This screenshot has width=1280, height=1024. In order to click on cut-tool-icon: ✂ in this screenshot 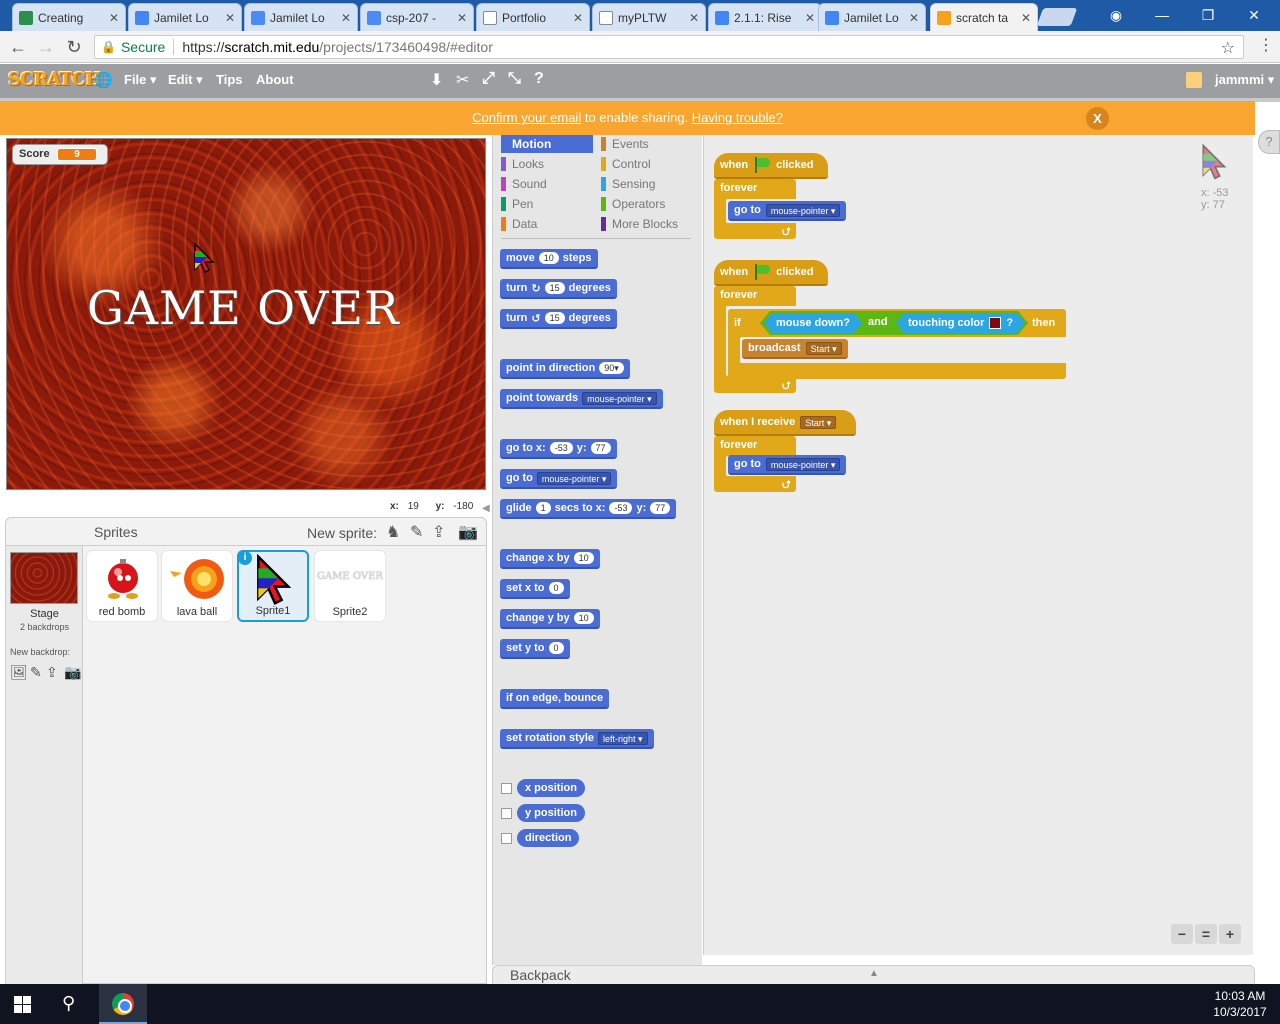, I will do `click(462, 80)`.